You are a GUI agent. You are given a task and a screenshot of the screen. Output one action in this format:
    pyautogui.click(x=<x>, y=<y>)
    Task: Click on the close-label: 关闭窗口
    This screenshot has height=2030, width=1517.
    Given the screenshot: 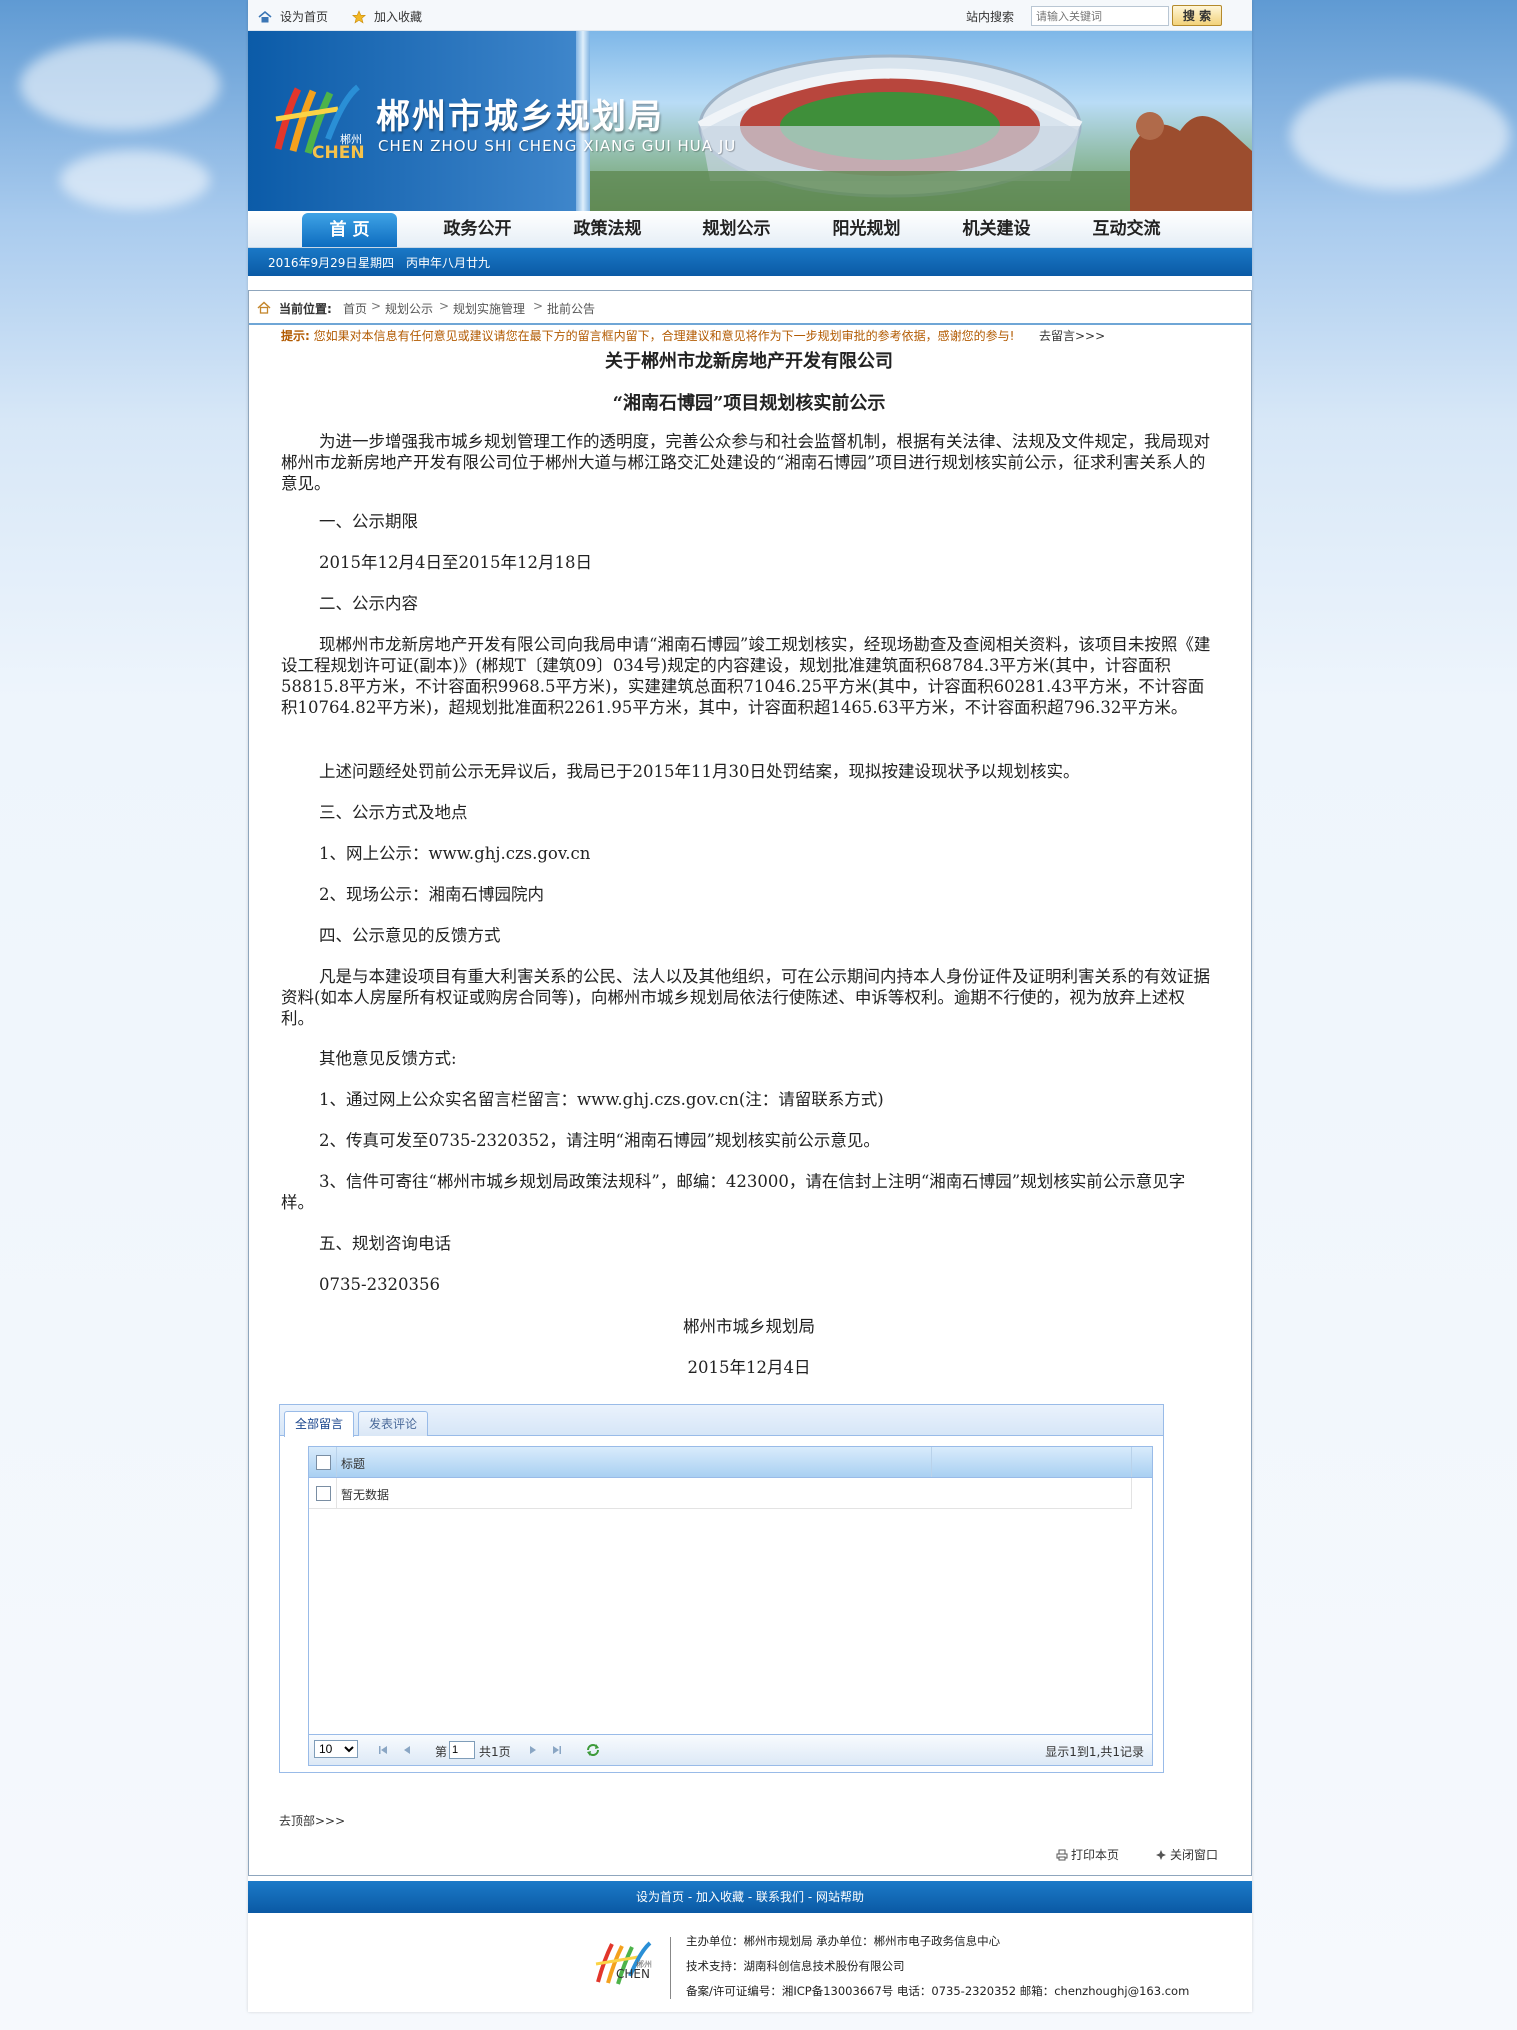 What is the action you would take?
    pyautogui.click(x=1194, y=1855)
    